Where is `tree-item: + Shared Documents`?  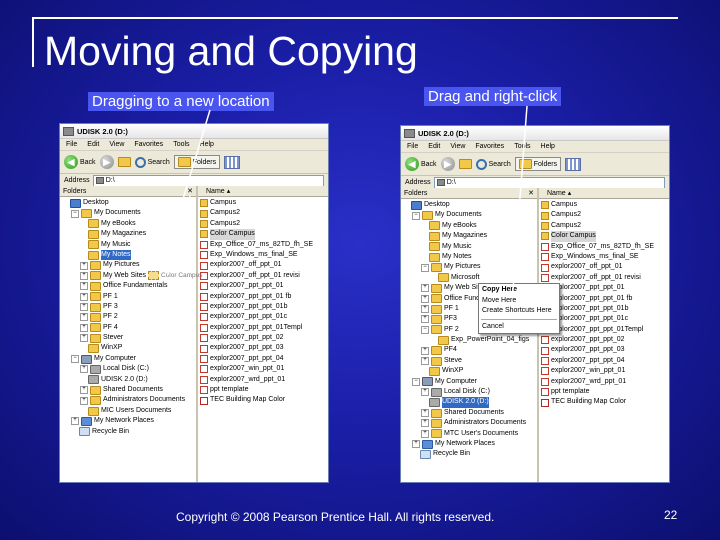 tree-item: + Shared Documents is located at coordinates (128, 390).